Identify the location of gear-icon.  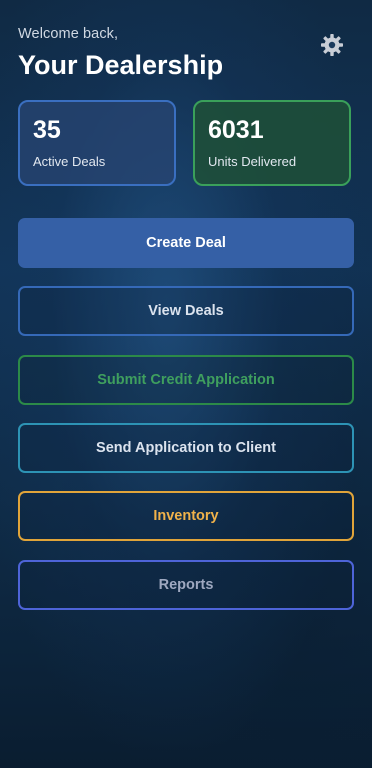
(332, 45).